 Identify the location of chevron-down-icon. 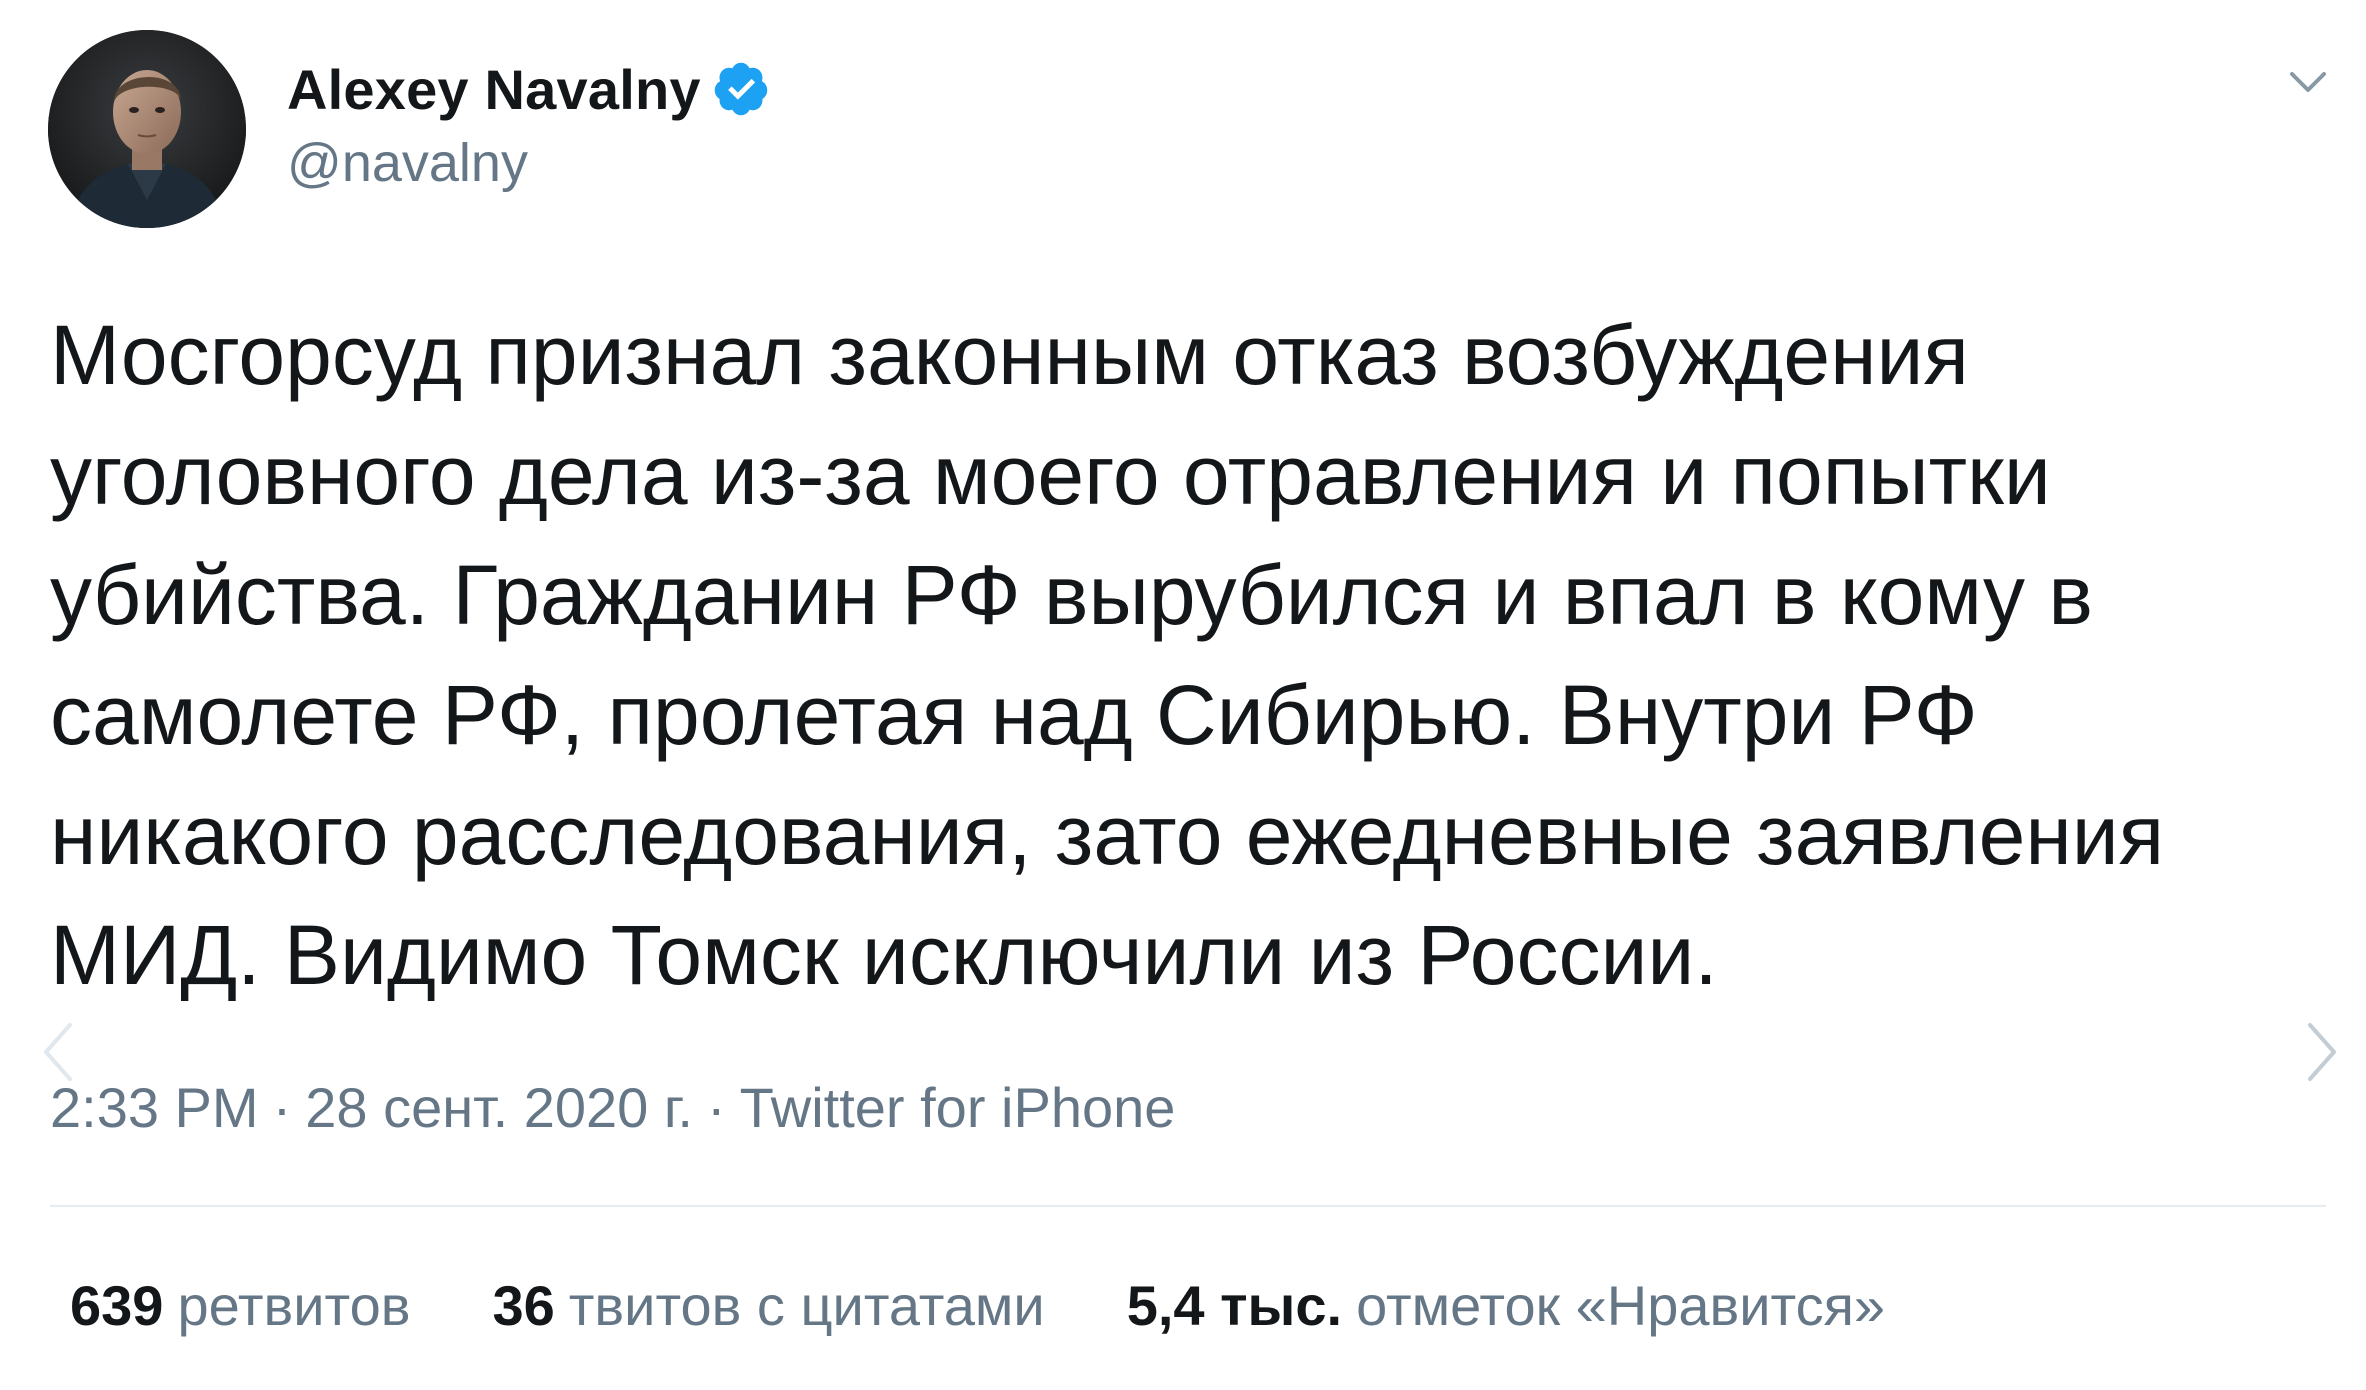
(2308, 82).